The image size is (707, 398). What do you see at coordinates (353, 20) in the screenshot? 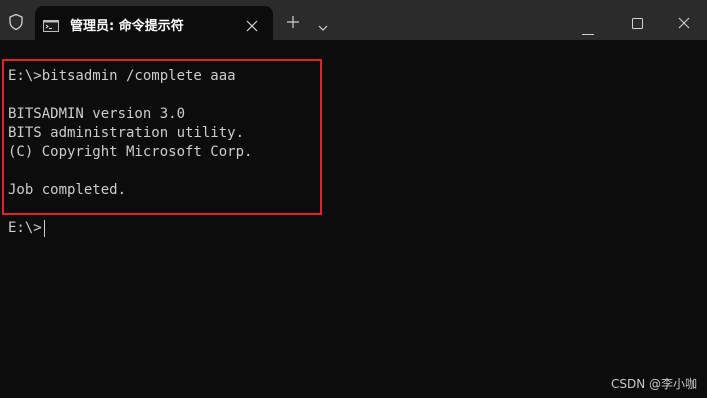
I see `title-bar: 管理员: 命令提示符` at bounding box center [353, 20].